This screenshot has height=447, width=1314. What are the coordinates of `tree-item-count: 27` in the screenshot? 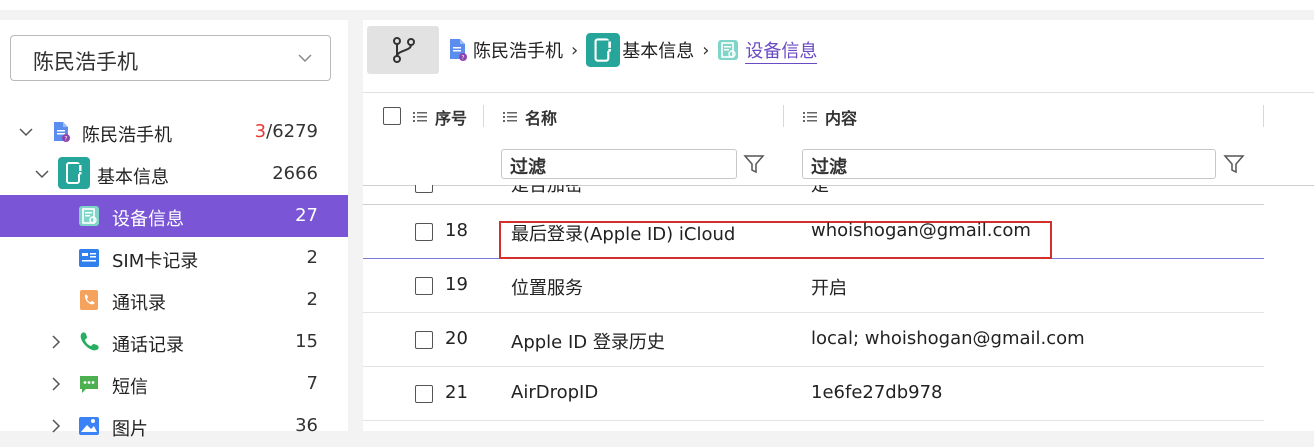 It's located at (306, 215).